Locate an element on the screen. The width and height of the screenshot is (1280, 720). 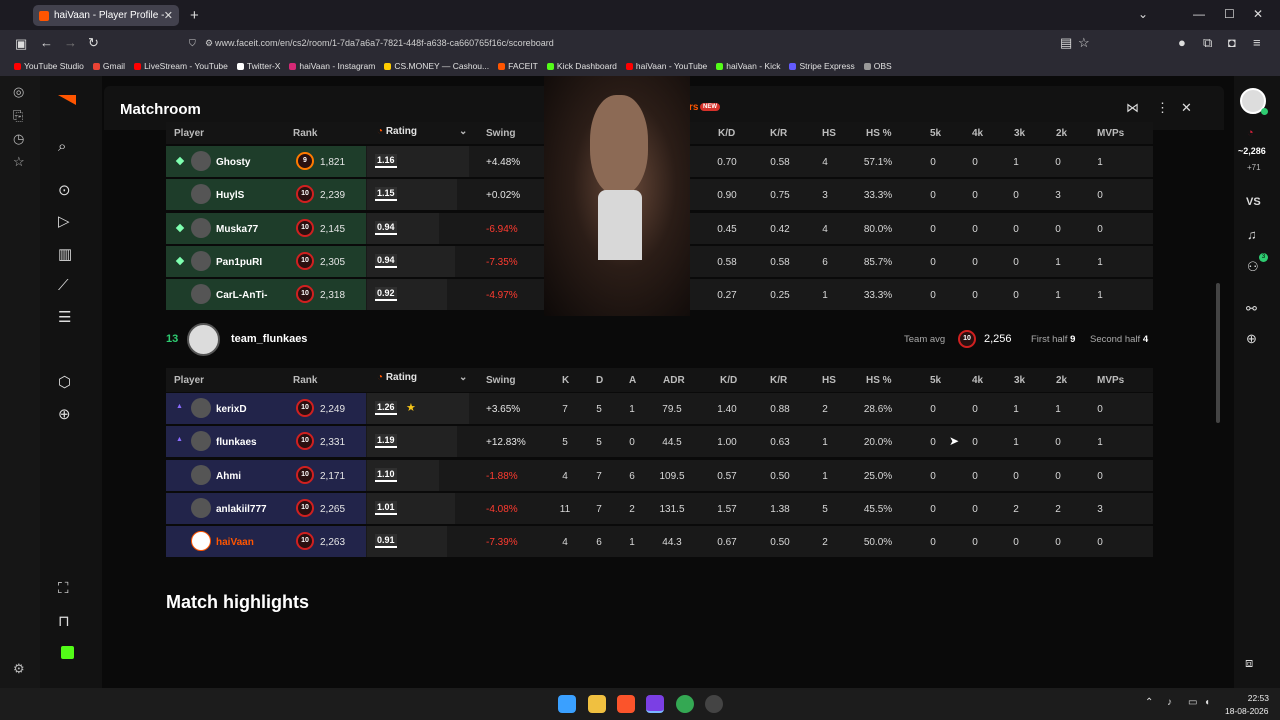
focus-icon: ⛶ is located at coordinates (63, 588).